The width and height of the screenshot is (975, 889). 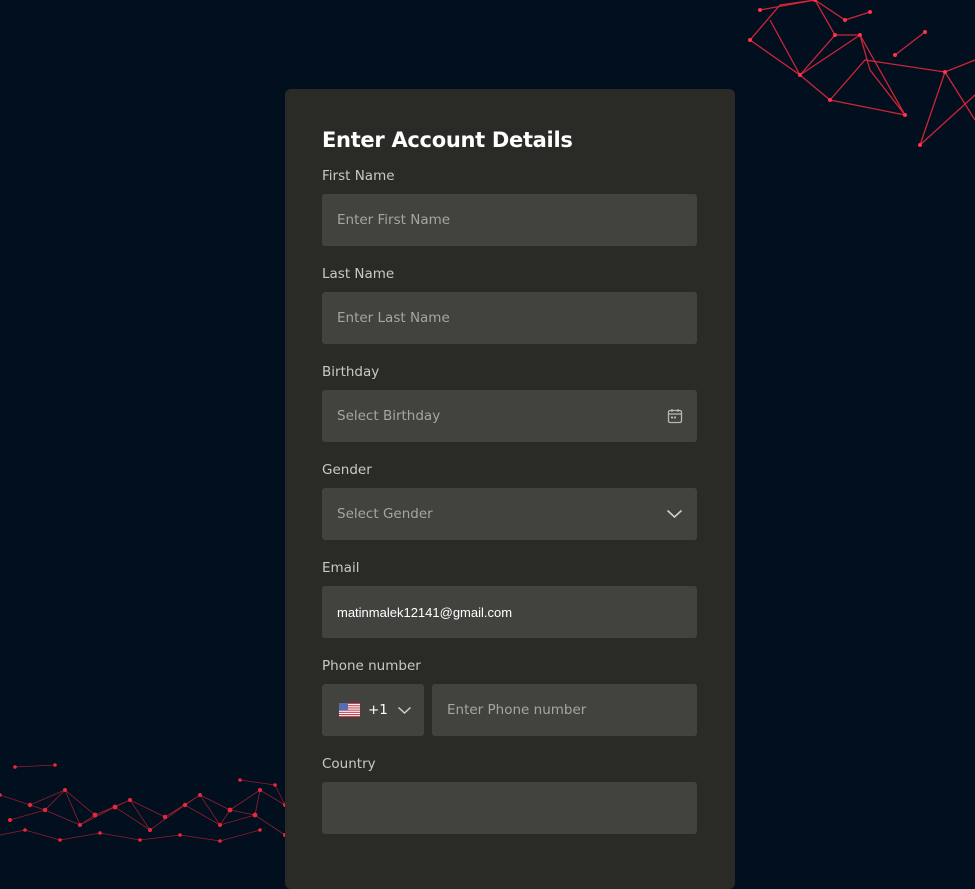 I want to click on first-name-label: First Name, so click(x=358, y=176).